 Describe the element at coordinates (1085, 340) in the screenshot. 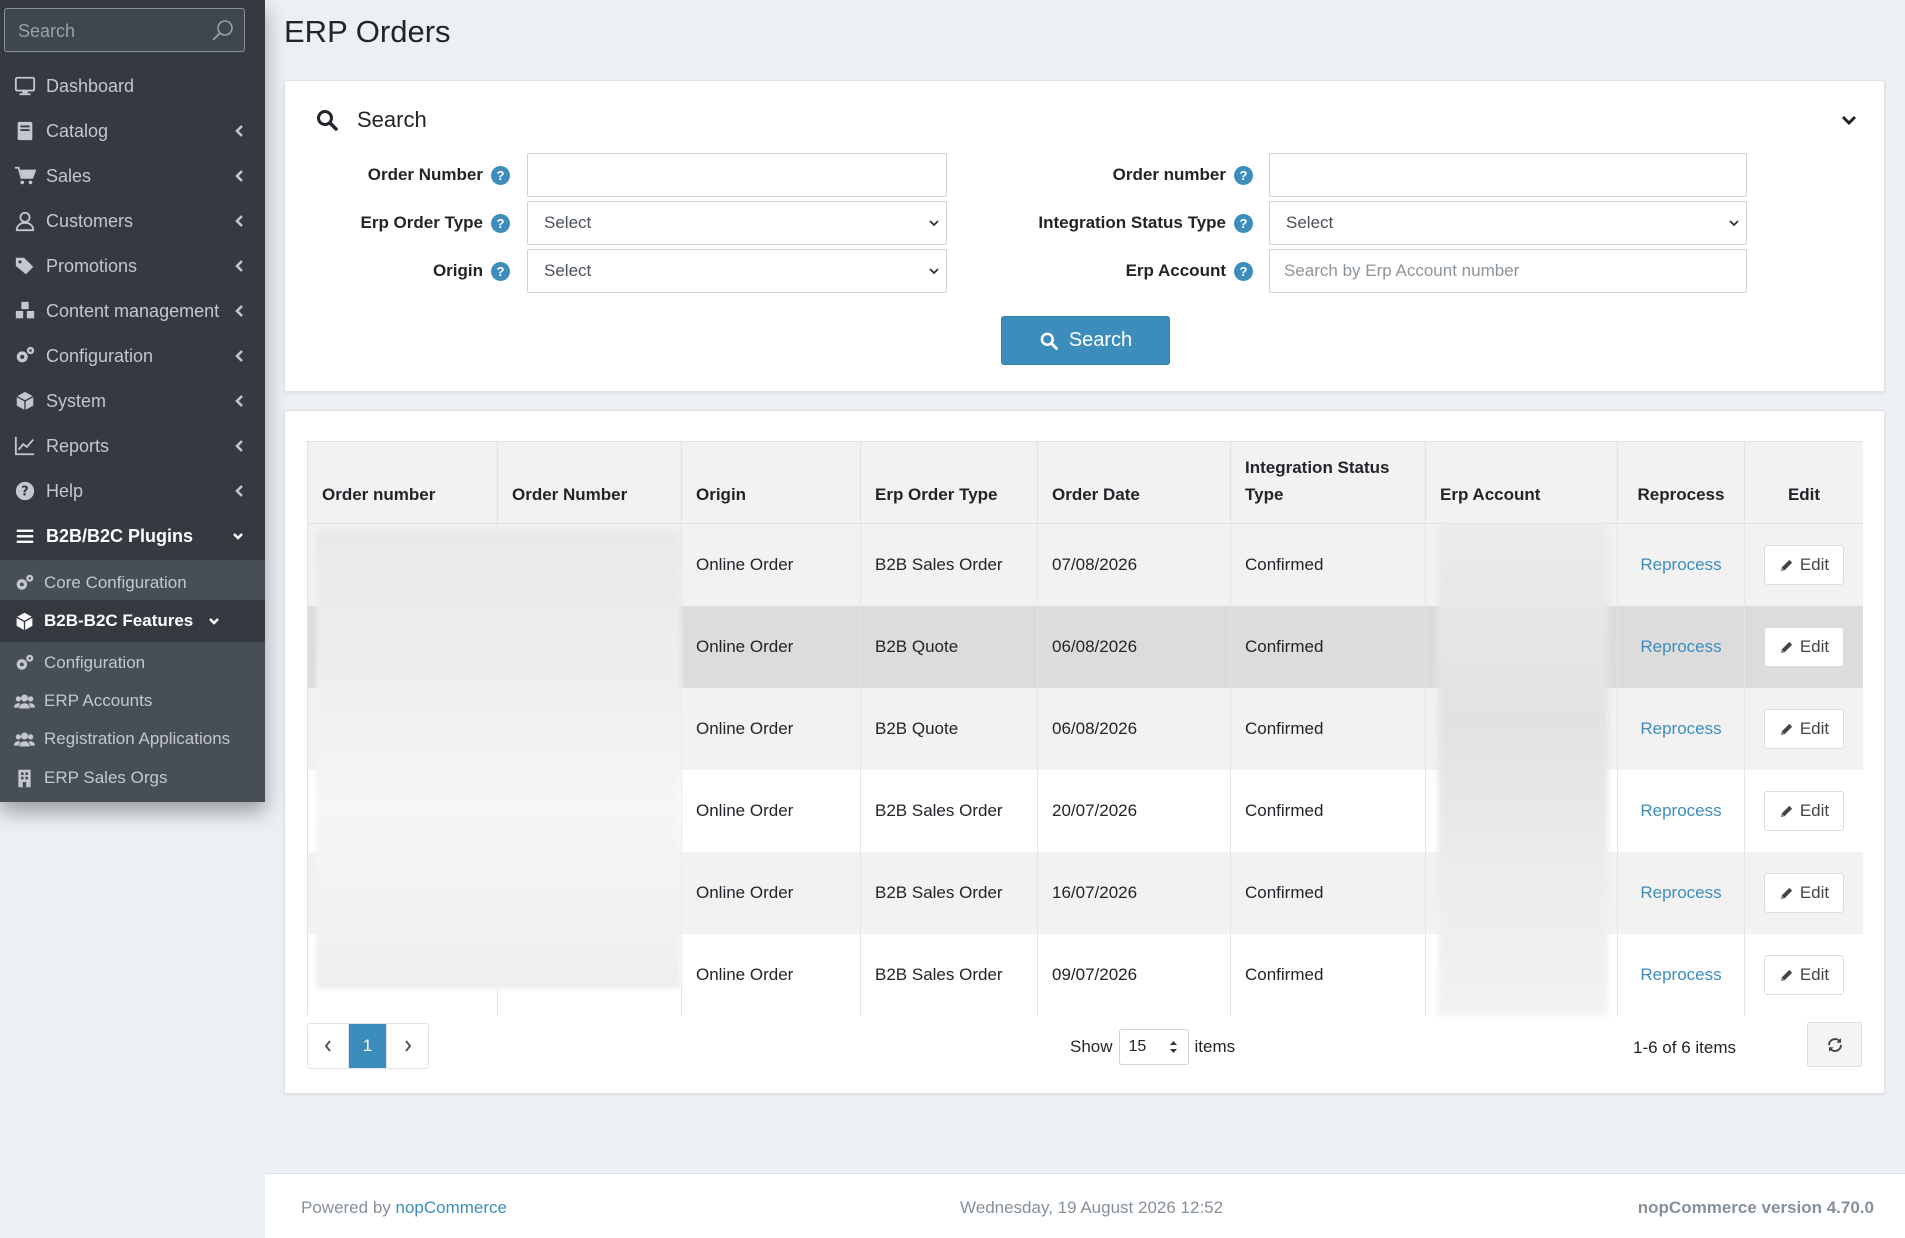

I see `search-button: Search` at that location.